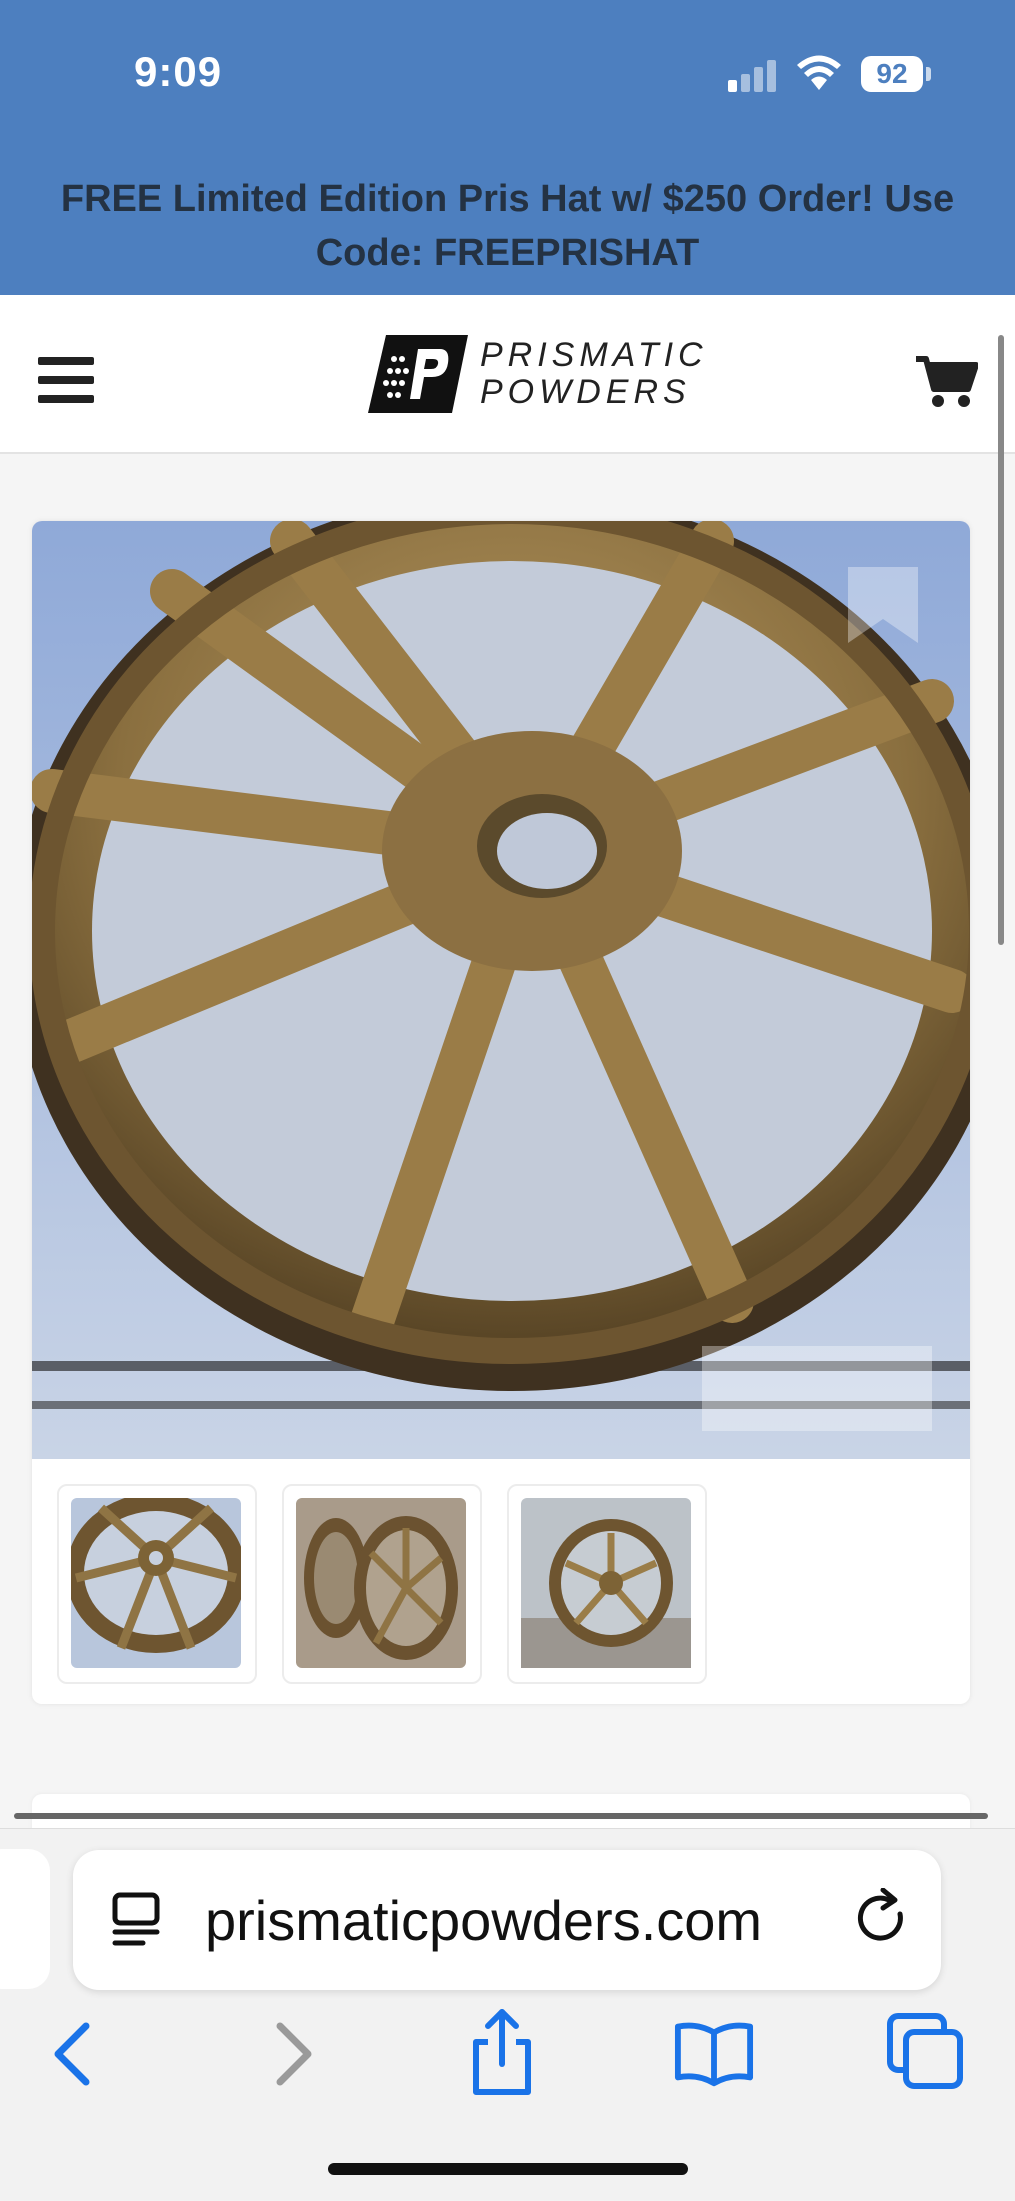 This screenshot has width=1015, height=2201. I want to click on shopping-cart-icon, so click(946, 381).